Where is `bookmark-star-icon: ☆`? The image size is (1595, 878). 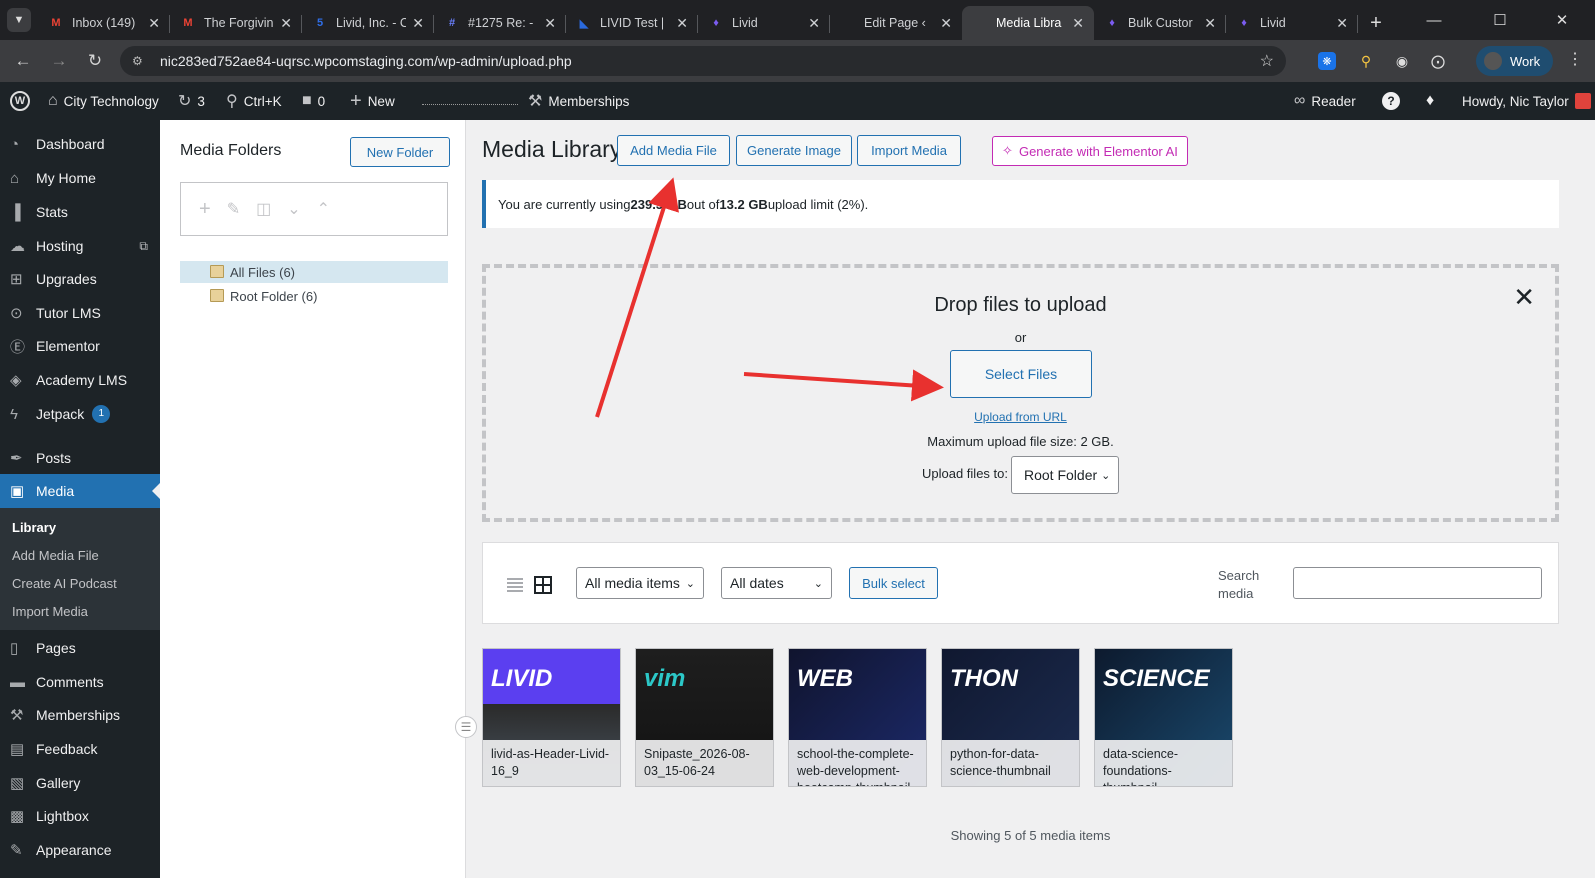
bookmark-star-icon: ☆ is located at coordinates (1267, 61).